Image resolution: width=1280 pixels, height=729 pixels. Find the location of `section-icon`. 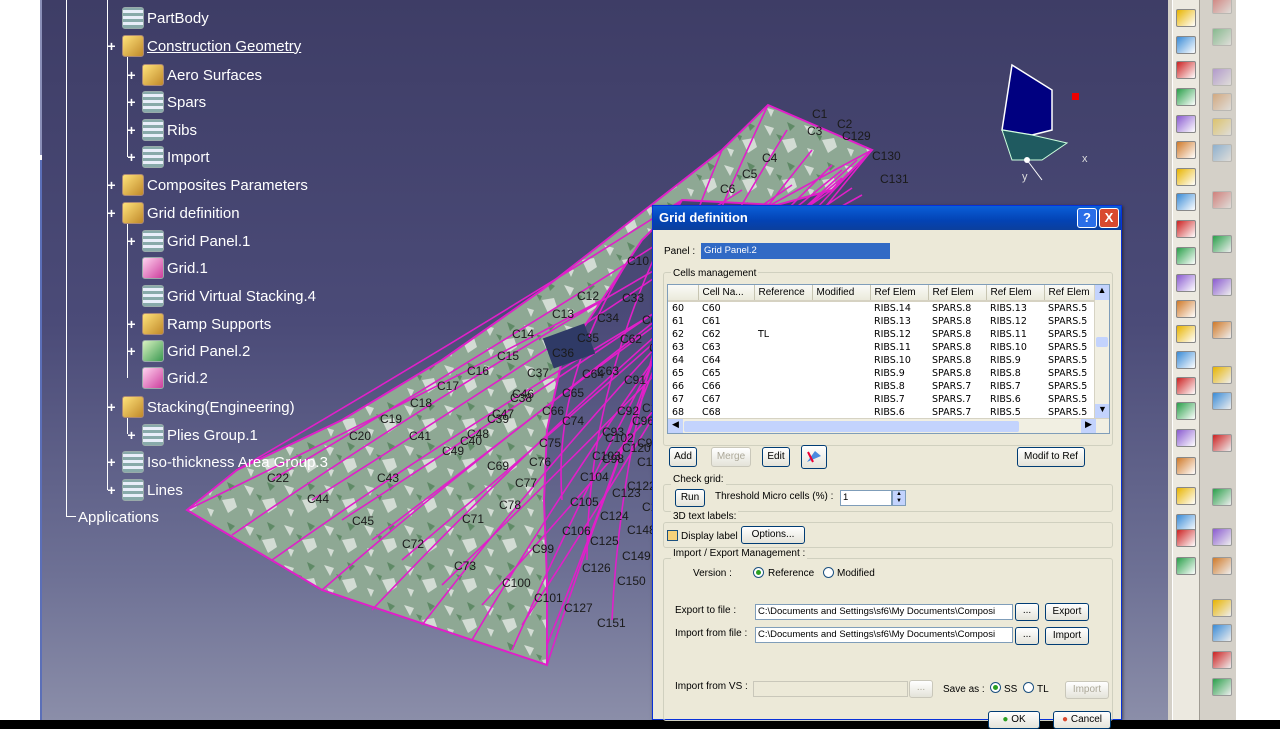

section-icon is located at coordinates (1186, 386).